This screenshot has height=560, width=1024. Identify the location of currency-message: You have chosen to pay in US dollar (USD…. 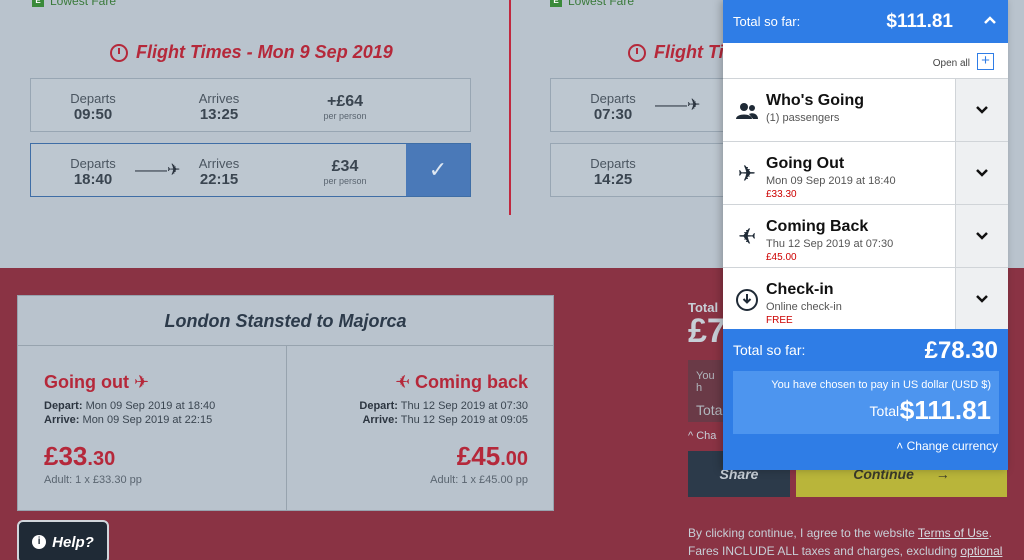
(881, 385).